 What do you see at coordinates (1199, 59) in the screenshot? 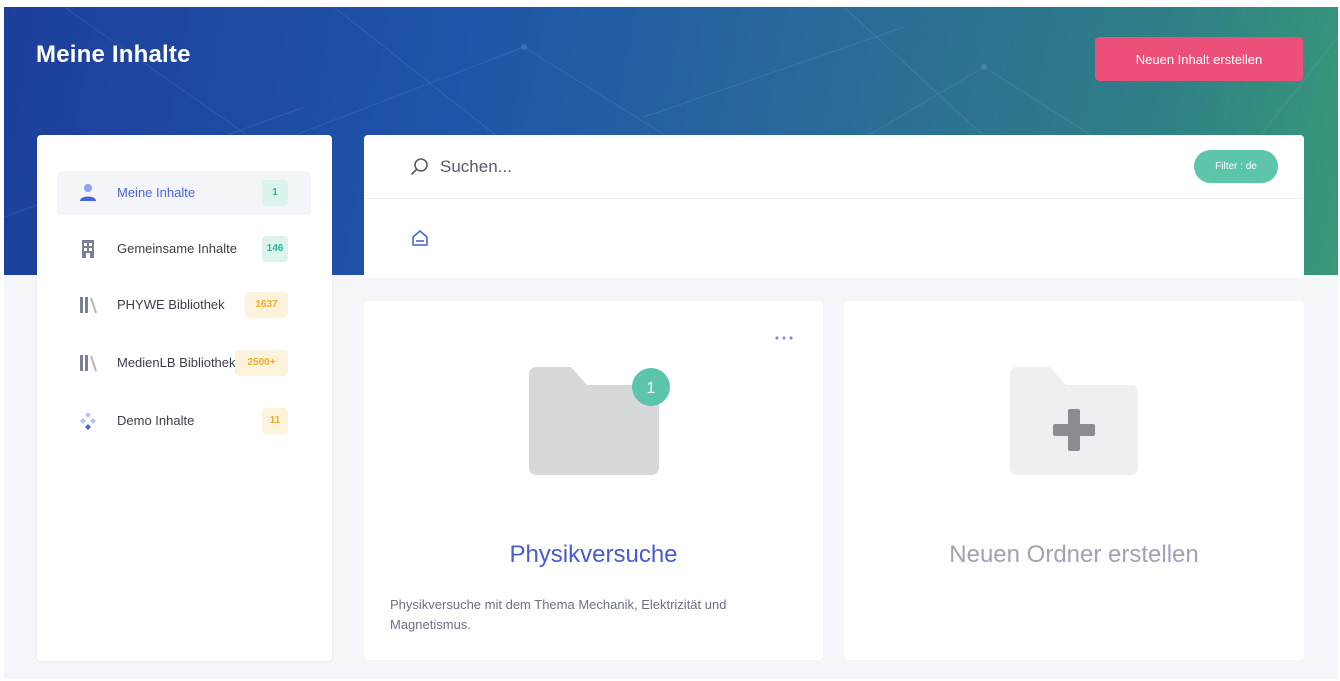
I see `new-content-button: Neuen Inhalt erstellen` at bounding box center [1199, 59].